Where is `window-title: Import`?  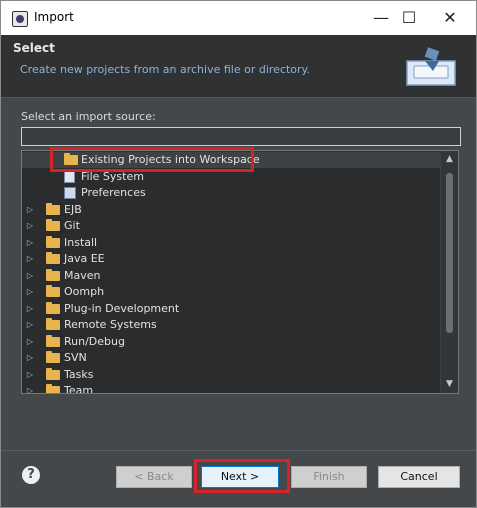
window-title: Import is located at coordinates (54, 17).